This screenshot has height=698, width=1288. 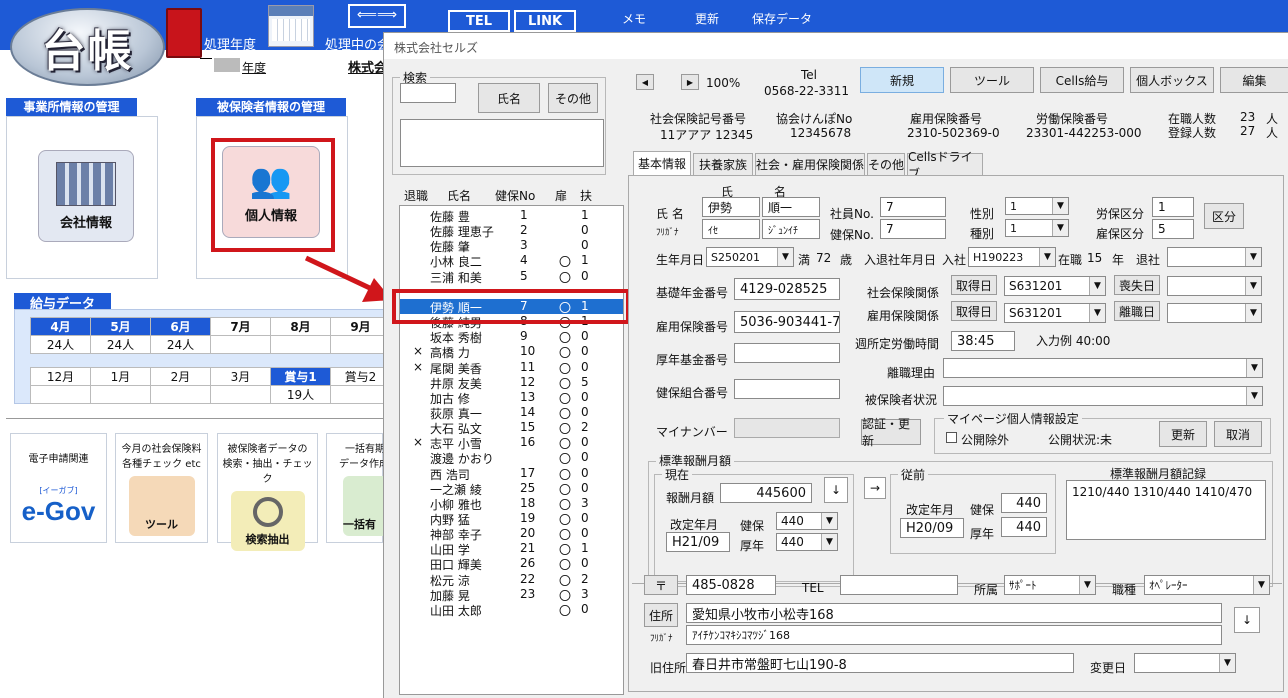 I want to click on month-cell: 12月, so click(x=60, y=376).